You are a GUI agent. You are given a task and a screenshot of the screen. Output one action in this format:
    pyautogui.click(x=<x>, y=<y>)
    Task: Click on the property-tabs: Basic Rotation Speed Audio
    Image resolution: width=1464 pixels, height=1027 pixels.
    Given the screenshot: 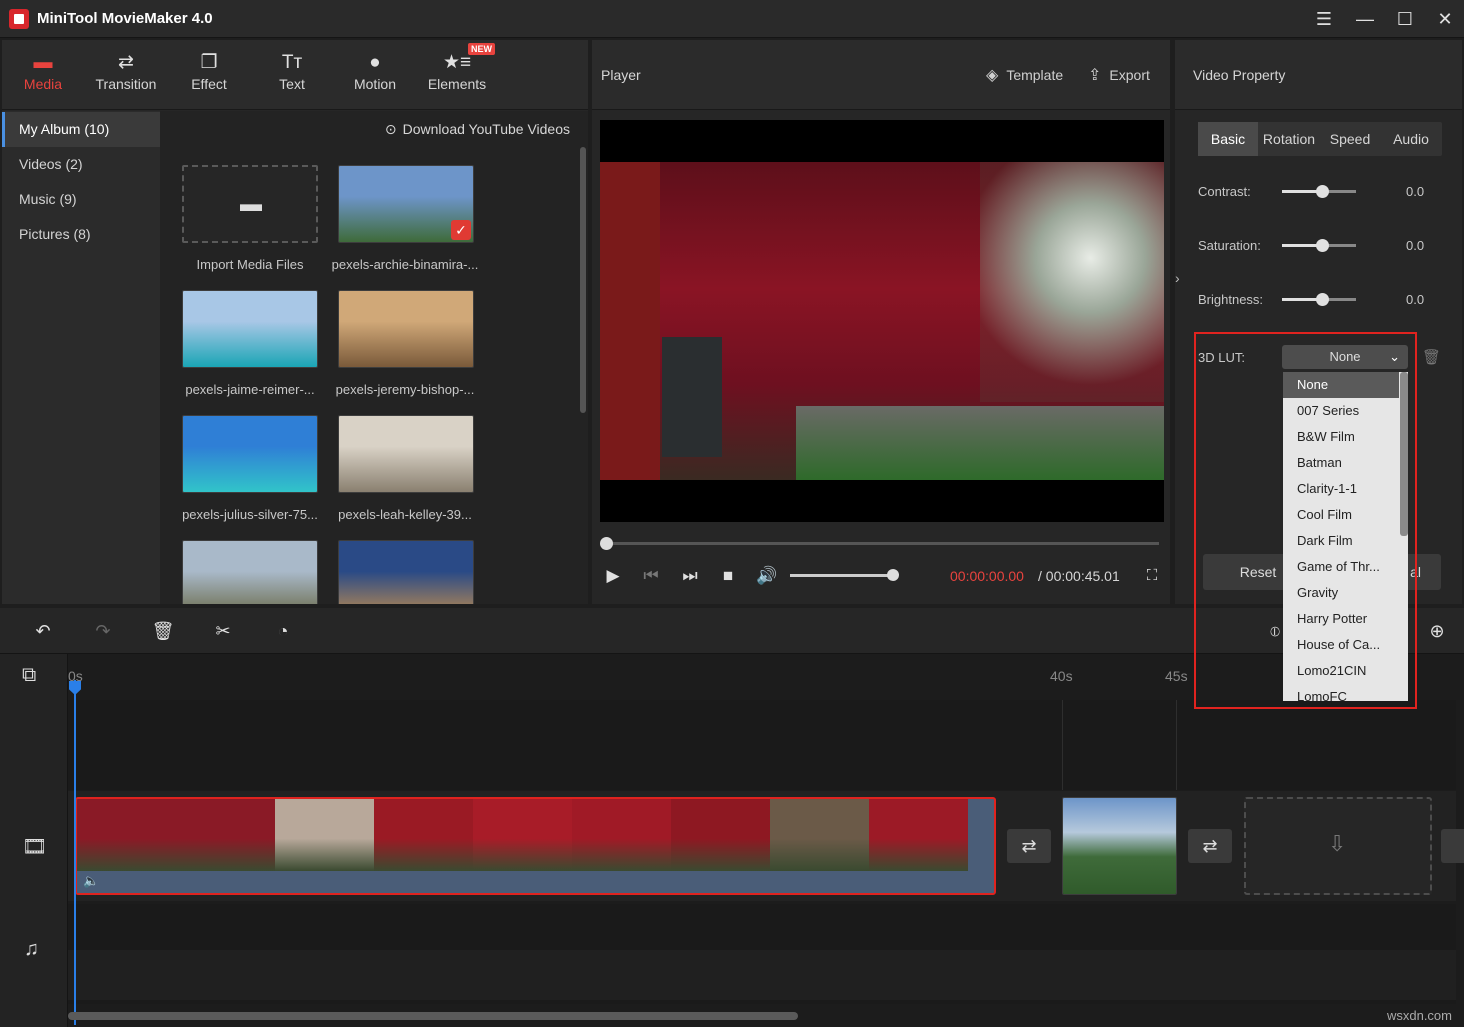 What is the action you would take?
    pyautogui.click(x=1320, y=139)
    